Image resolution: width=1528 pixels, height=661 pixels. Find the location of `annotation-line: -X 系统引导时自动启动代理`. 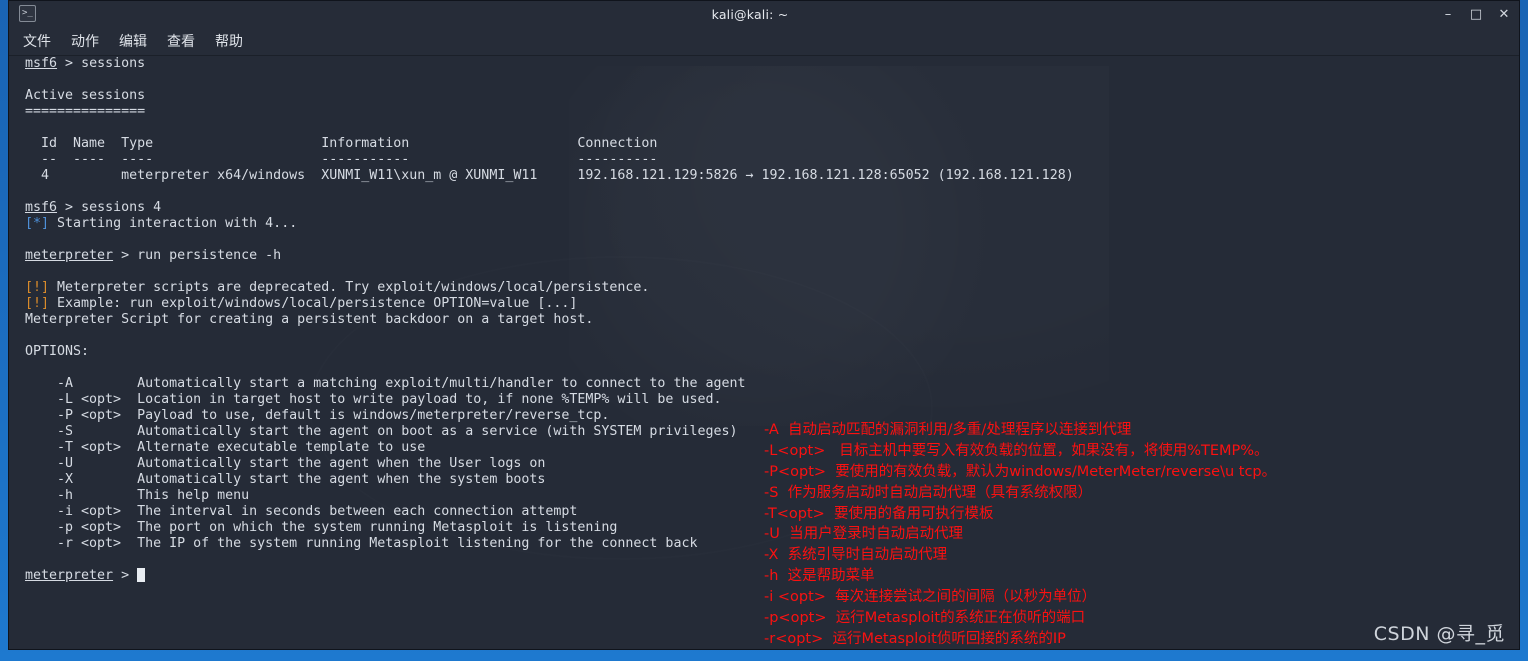

annotation-line: -X 系统引导时自动启动代理 is located at coordinates (856, 555).